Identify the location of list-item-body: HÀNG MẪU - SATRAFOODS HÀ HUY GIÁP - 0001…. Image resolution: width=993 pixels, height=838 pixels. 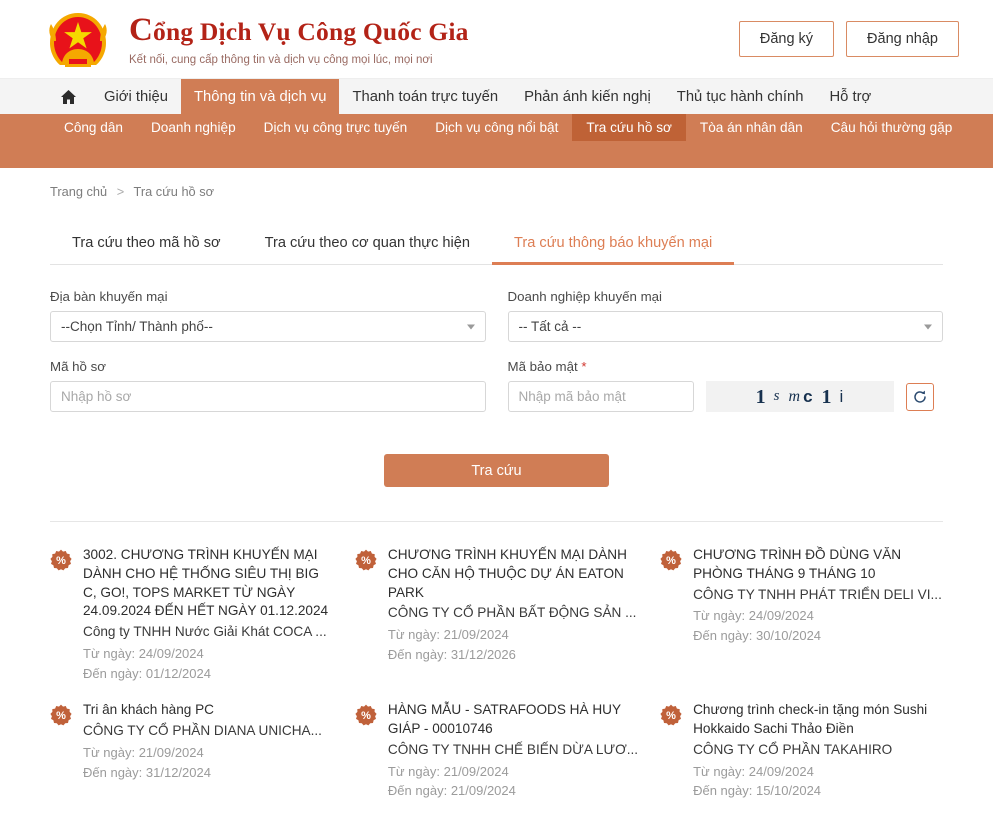
(513, 751).